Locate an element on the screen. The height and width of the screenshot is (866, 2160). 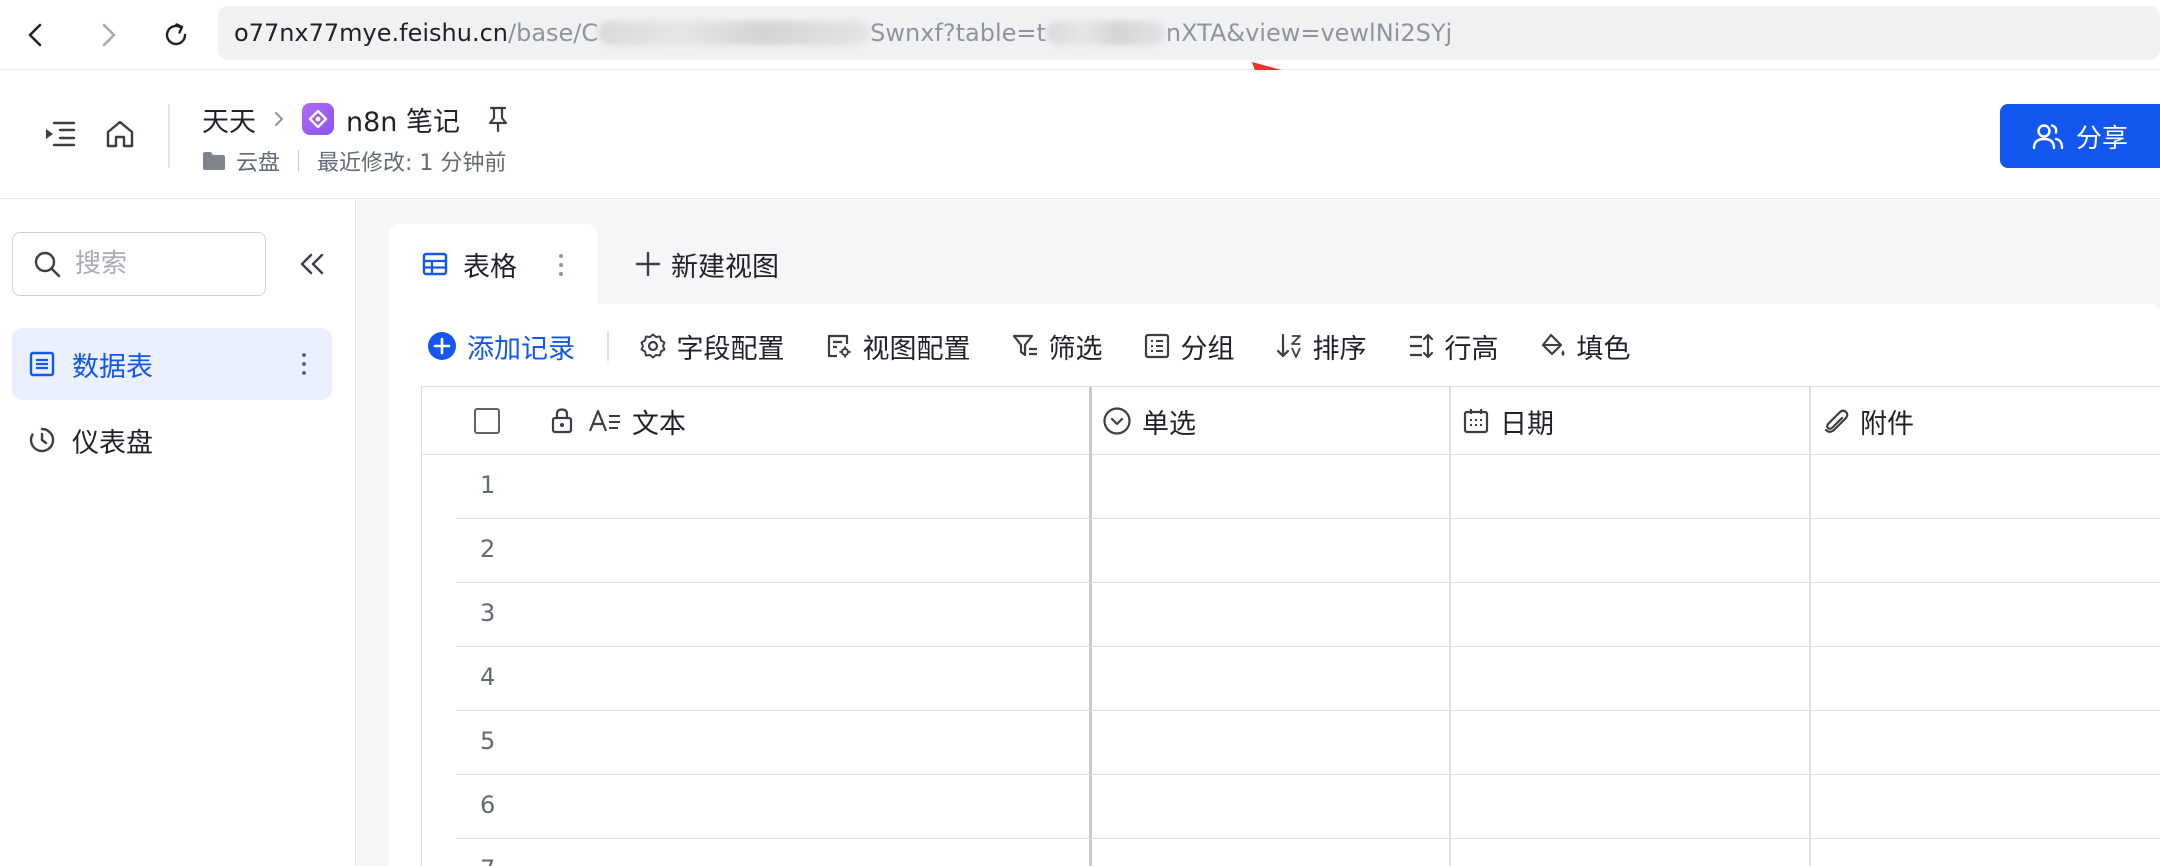
table-row: 2 is located at coordinates (1308, 551).